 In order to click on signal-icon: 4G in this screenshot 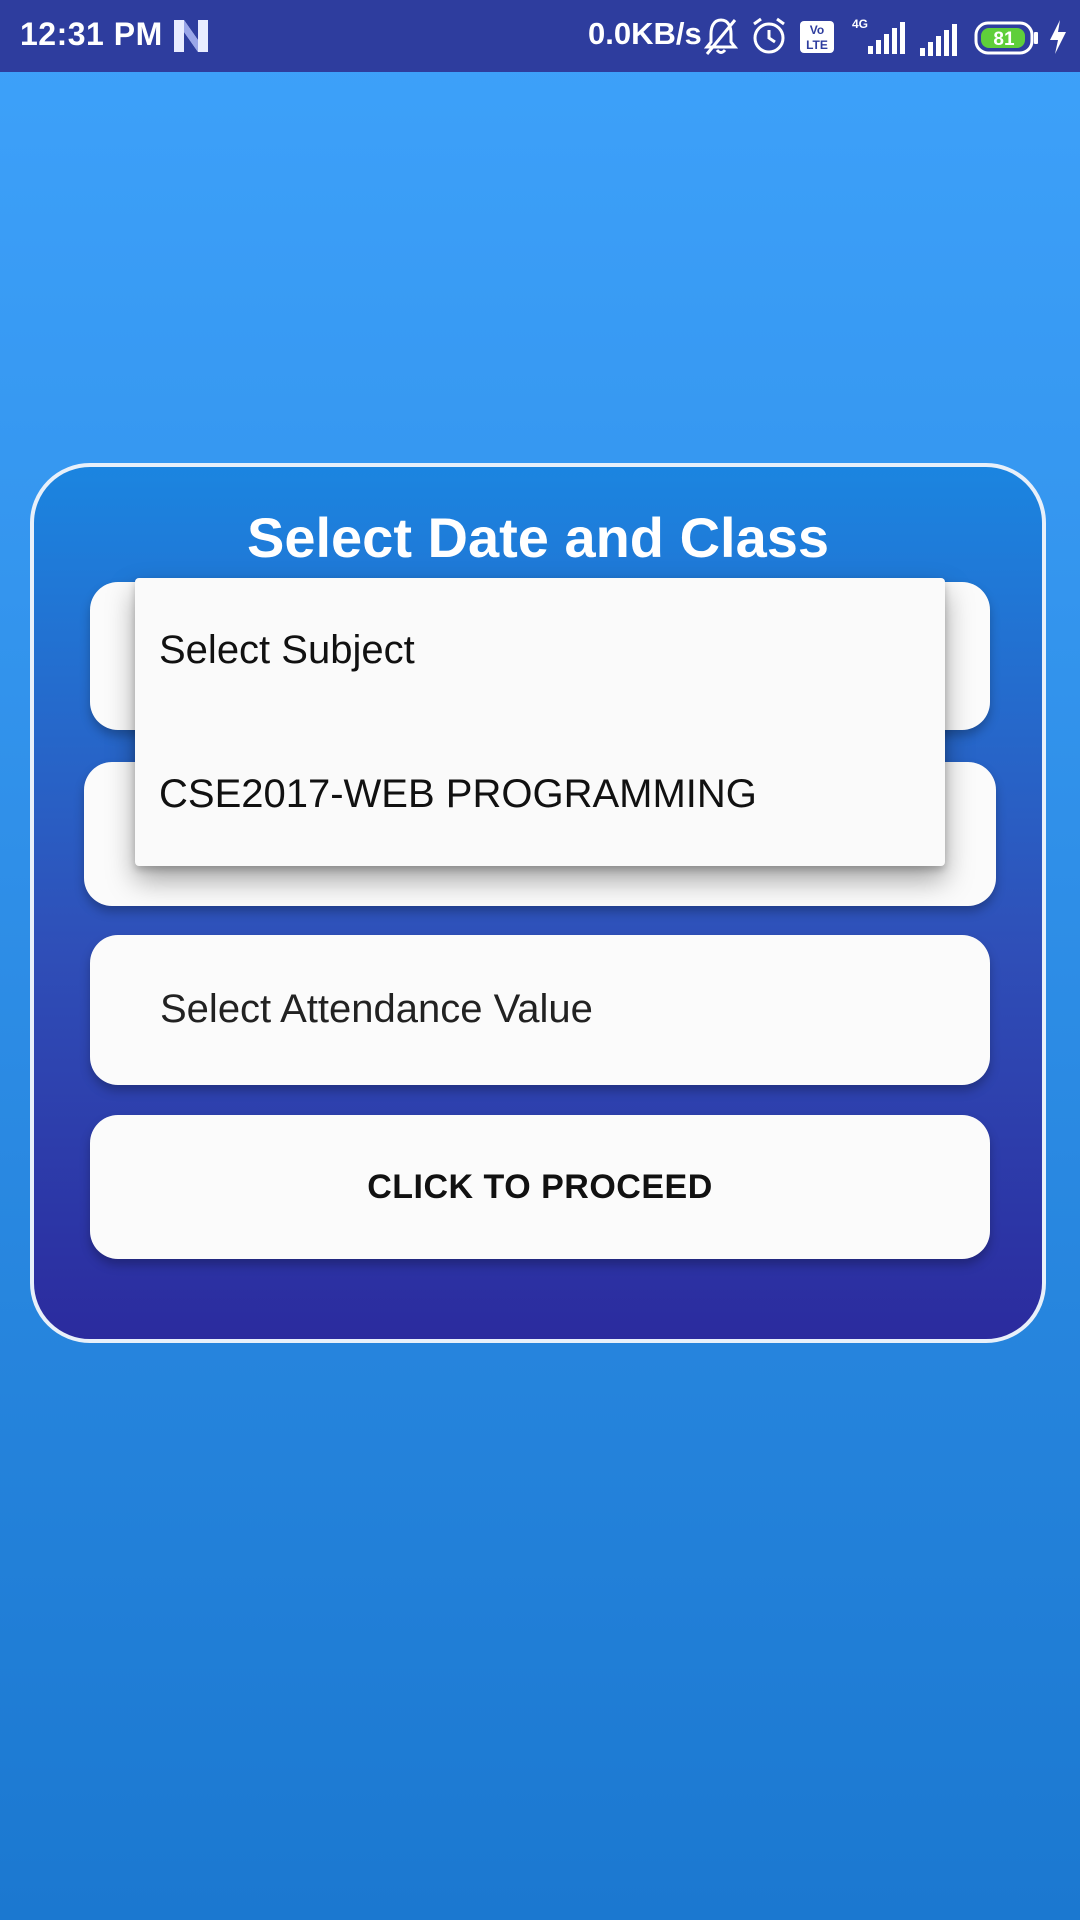, I will do `click(878, 35)`.